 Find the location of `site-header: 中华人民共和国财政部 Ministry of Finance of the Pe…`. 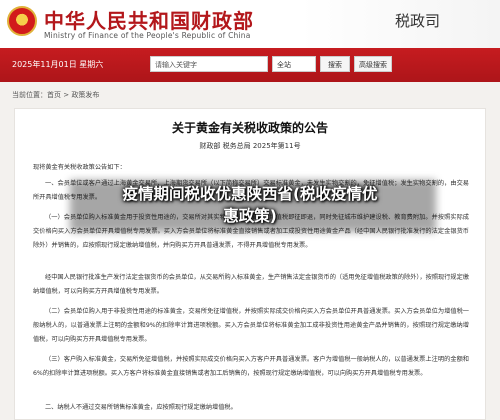

site-header: 中华人民共和国财政部 Ministry of Finance of the Pe… is located at coordinates (250, 24).